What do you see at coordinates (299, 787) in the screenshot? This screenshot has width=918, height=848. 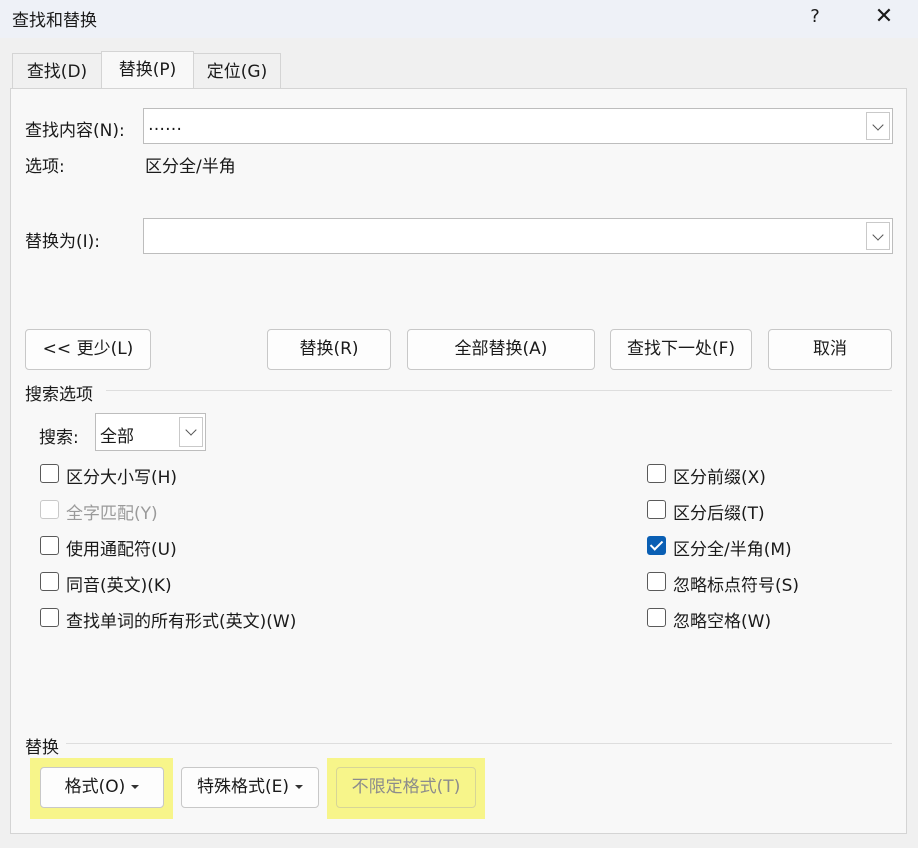 I see `special-format-dropdown-icon` at bounding box center [299, 787].